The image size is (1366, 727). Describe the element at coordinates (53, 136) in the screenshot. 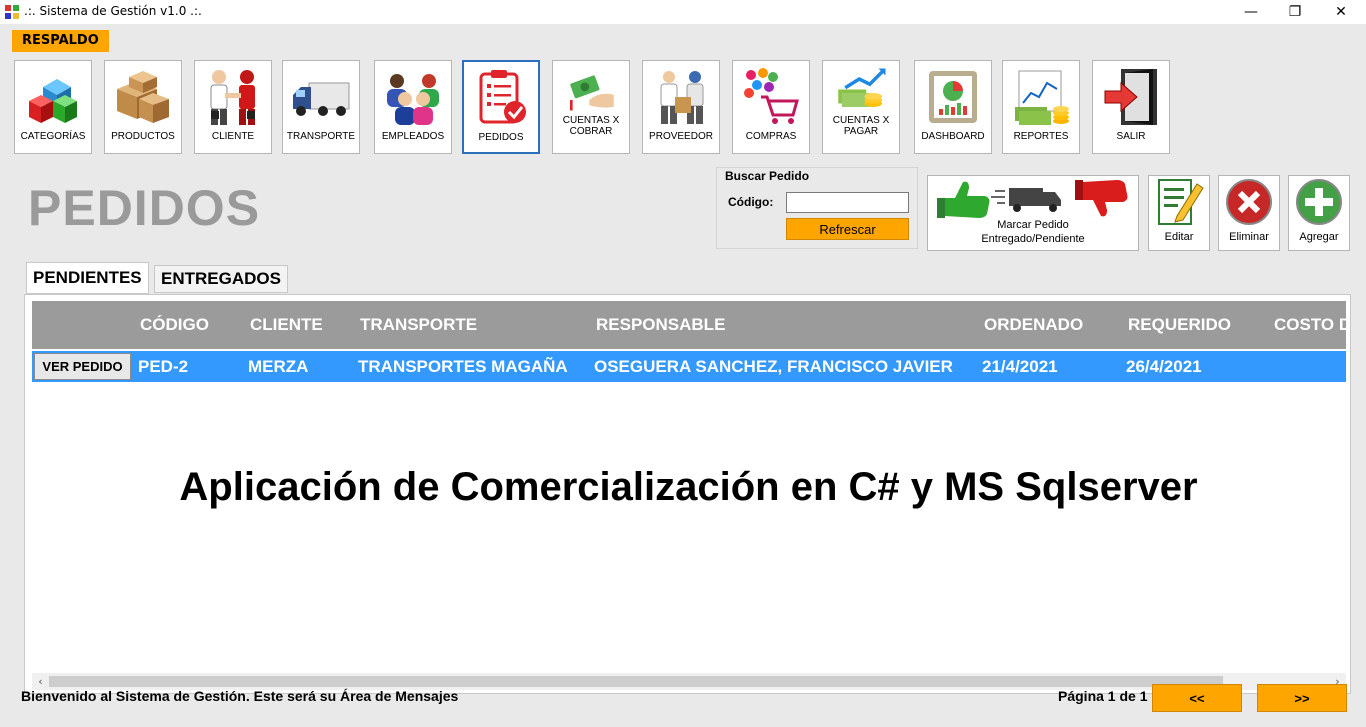

I see `toolbar-label: CATEGORÍAS` at that location.